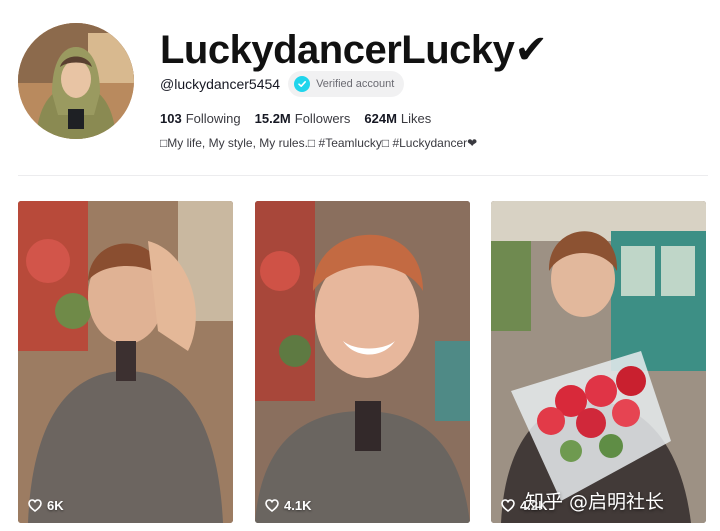 The height and width of the screenshot is (531, 720). I want to click on stat-followers: 15.2M Followers, so click(303, 118).